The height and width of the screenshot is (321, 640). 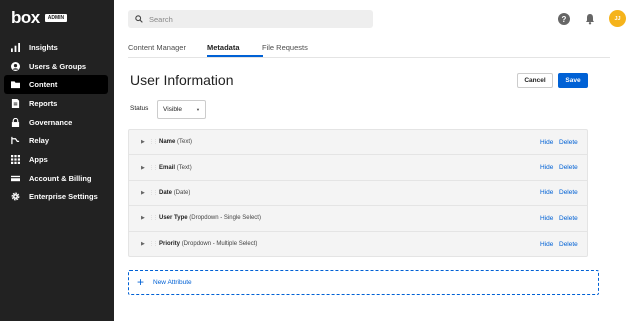 I want to click on active-tab-indicator, so click(x=235, y=56).